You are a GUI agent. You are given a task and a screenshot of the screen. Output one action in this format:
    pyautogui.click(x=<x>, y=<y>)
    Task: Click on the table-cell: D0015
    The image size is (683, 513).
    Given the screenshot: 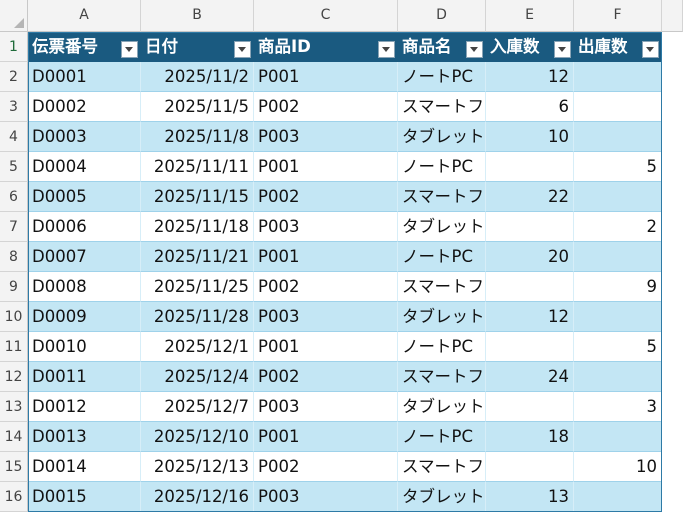 What is the action you would take?
    pyautogui.click(x=84, y=497)
    